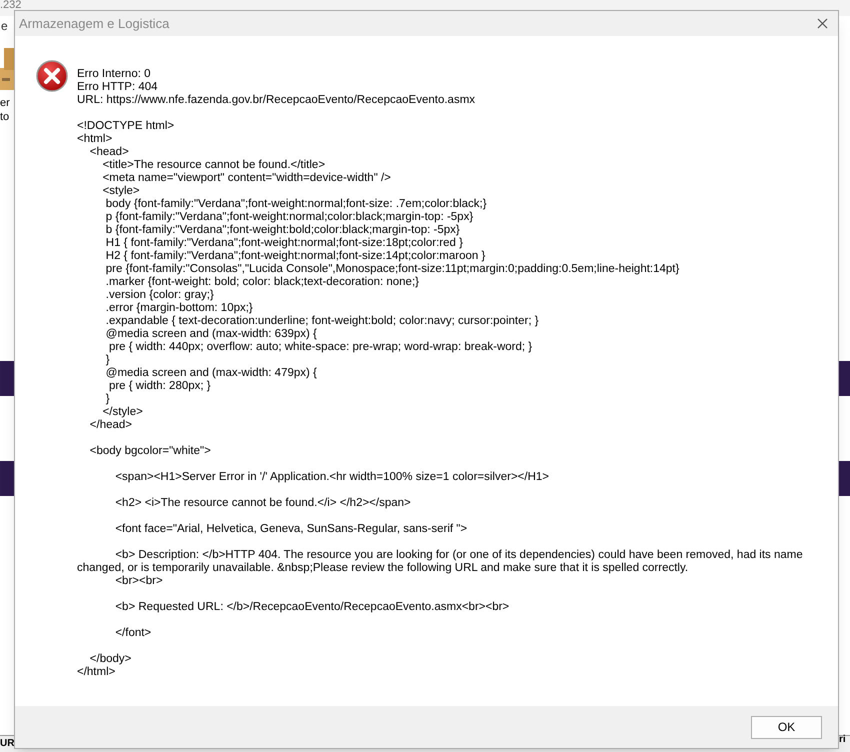  Describe the element at coordinates (7, 744) in the screenshot. I see `bottom-text: UR` at that location.